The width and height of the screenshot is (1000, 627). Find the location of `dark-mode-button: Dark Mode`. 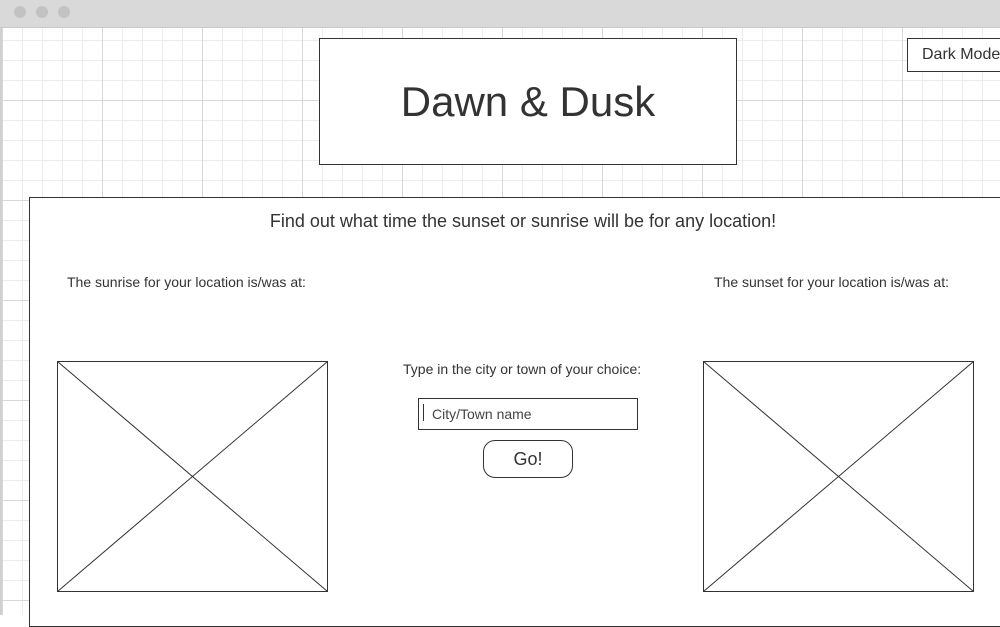

dark-mode-button: Dark Mode is located at coordinates (953, 55).